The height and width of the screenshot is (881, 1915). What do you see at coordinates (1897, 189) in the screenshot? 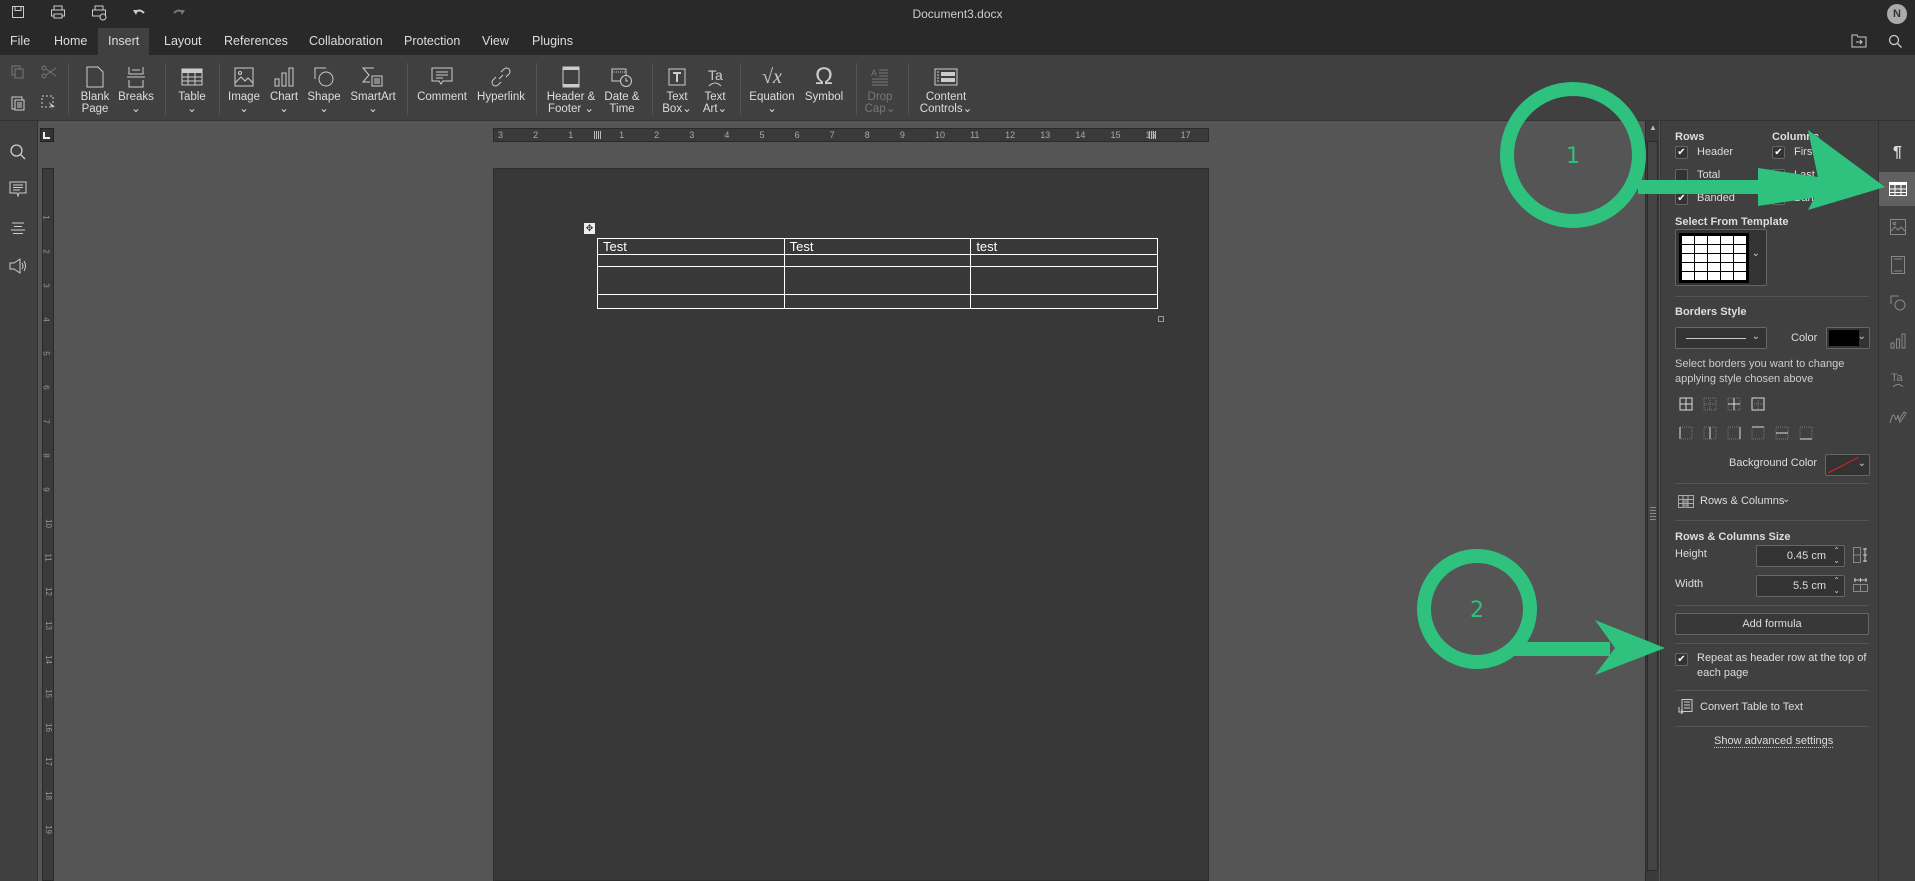
I see `table-settings-tab` at bounding box center [1897, 189].